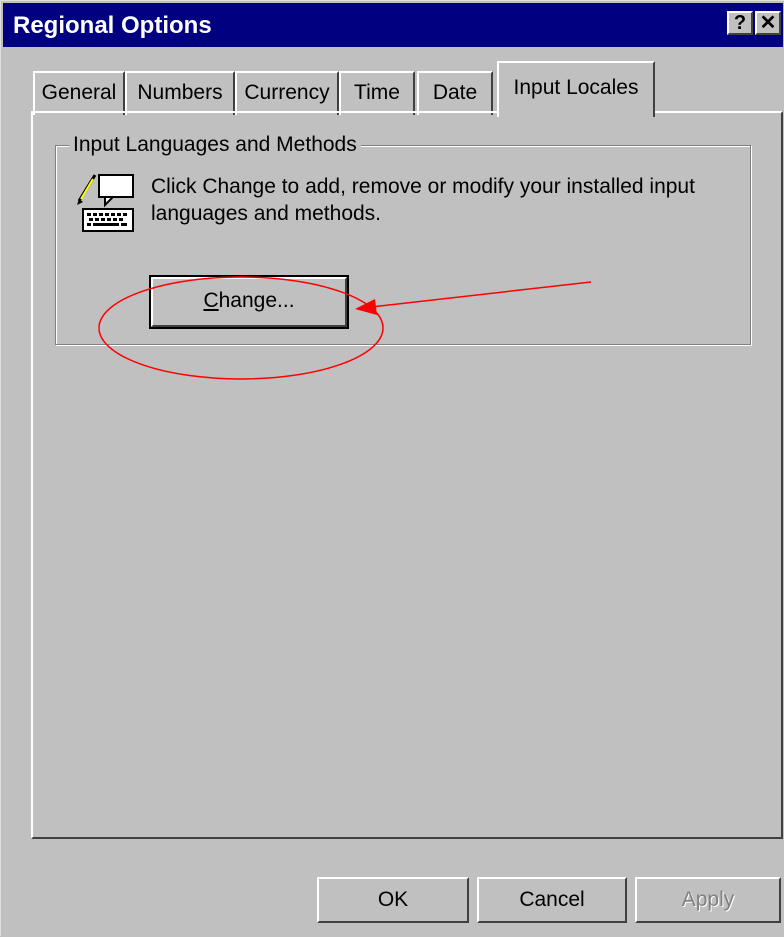 The height and width of the screenshot is (937, 784). What do you see at coordinates (112, 25) in the screenshot?
I see `window-title: Regional Options` at bounding box center [112, 25].